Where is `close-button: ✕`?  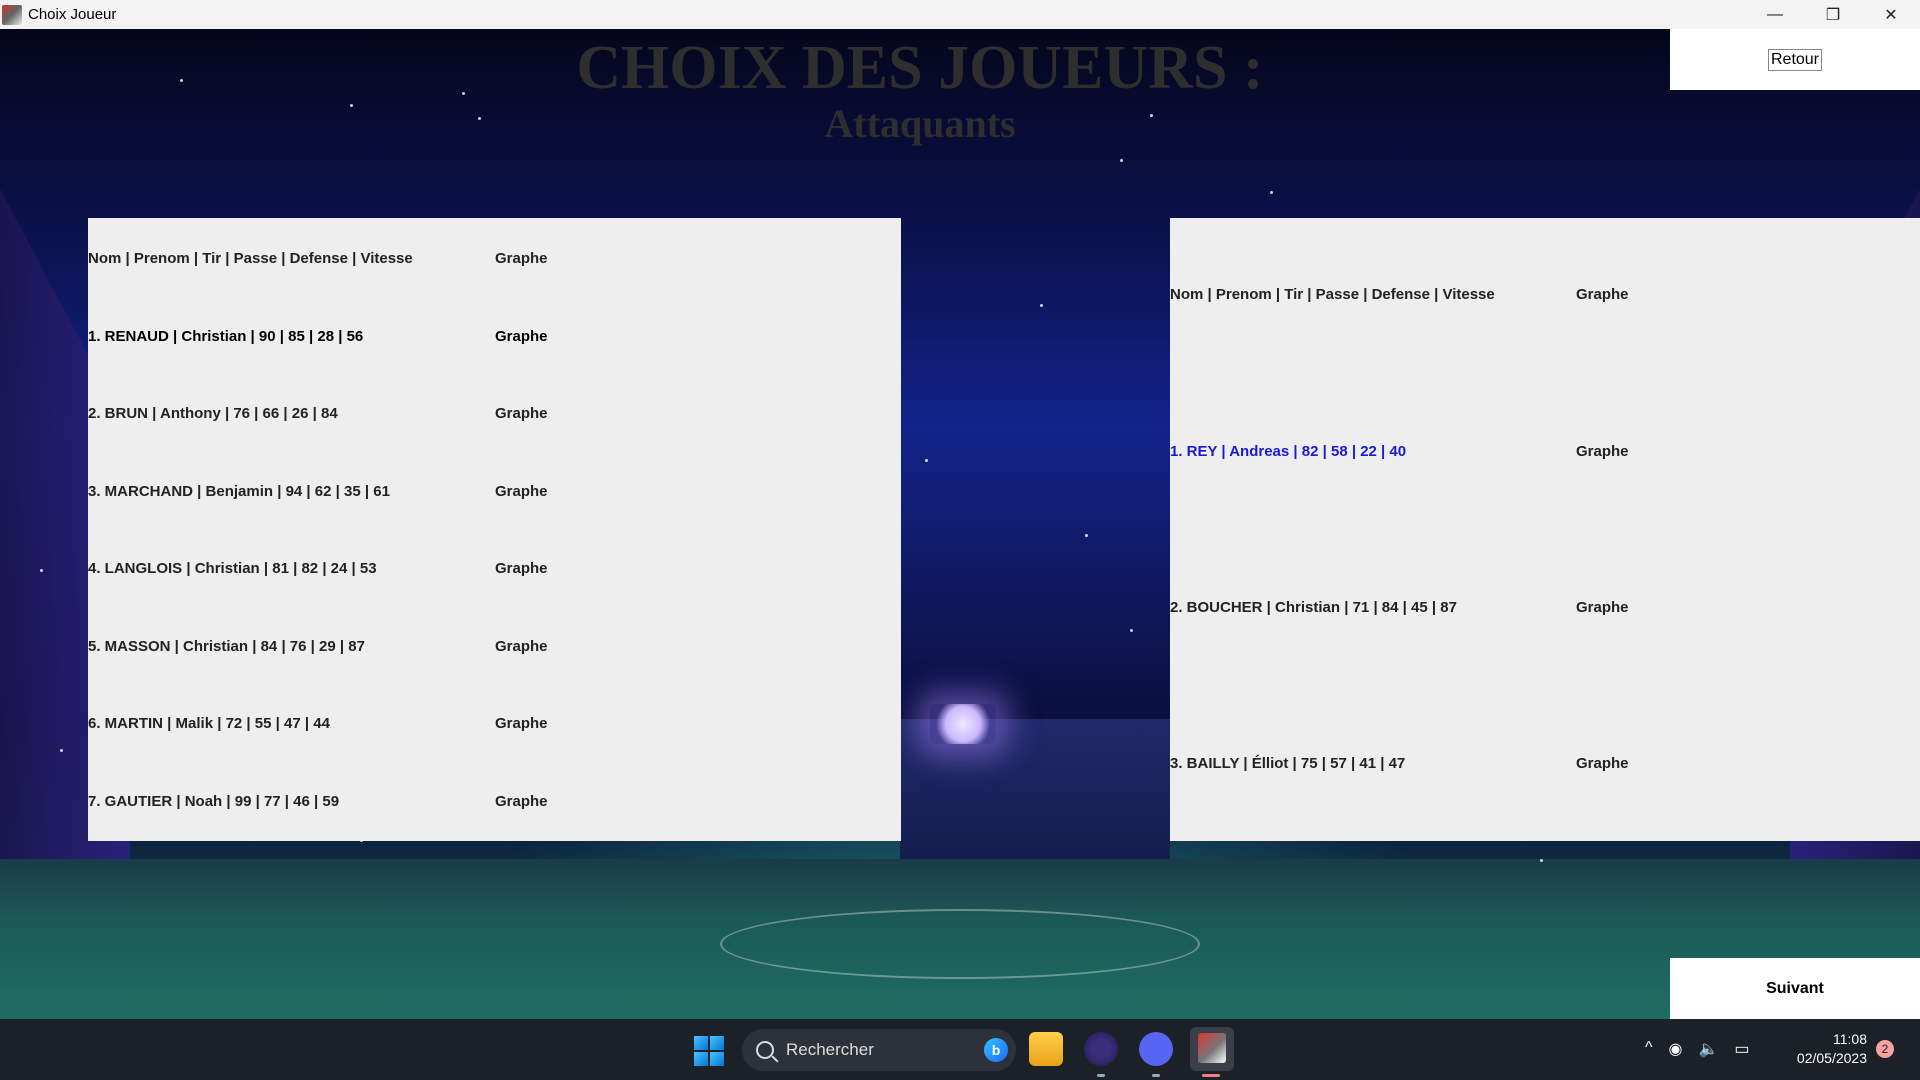 close-button: ✕ is located at coordinates (1891, 14).